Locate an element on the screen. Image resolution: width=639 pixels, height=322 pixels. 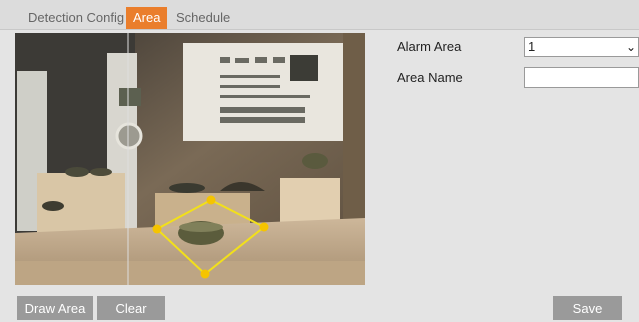
alarm-area-select: 1 ⌄ is located at coordinates (581, 47).